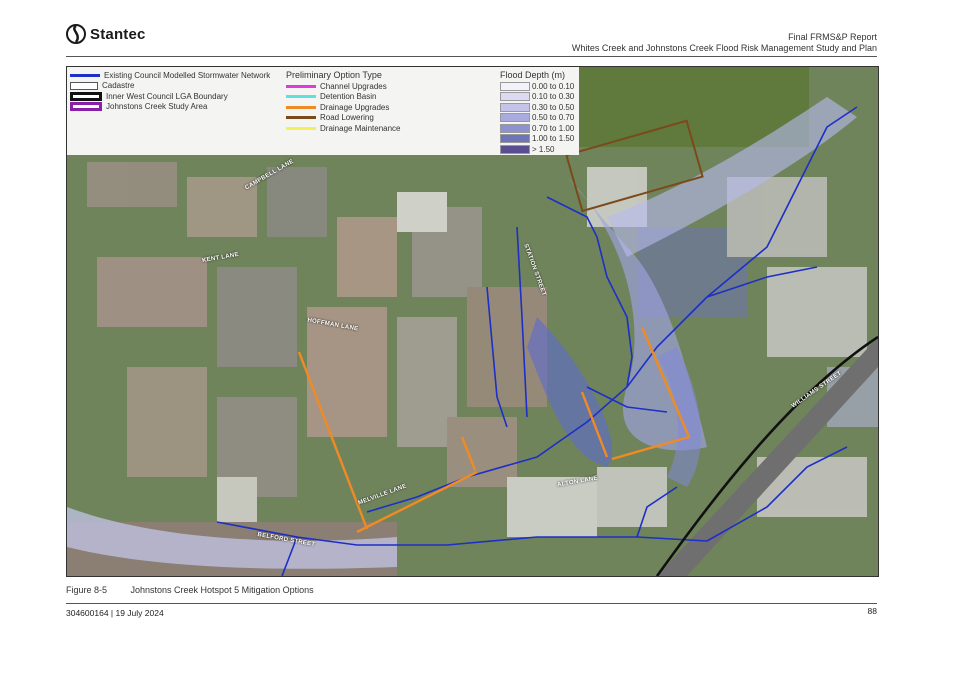  What do you see at coordinates (355, 107) in the screenshot?
I see `legend-label: Drainage Upgrades` at bounding box center [355, 107].